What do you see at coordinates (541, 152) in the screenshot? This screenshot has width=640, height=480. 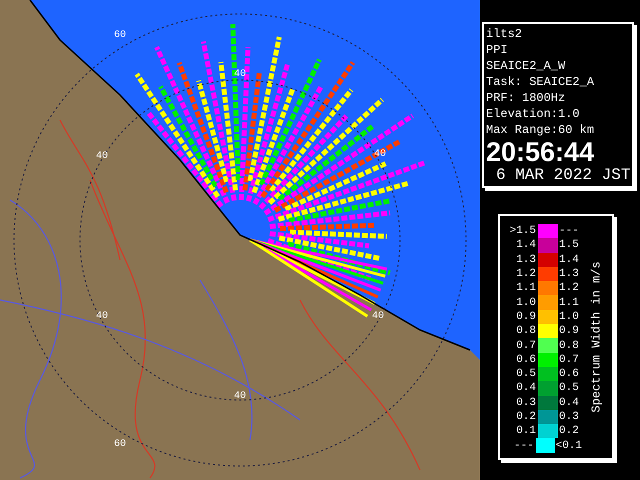 I see `time-text: 20:56:44` at bounding box center [541, 152].